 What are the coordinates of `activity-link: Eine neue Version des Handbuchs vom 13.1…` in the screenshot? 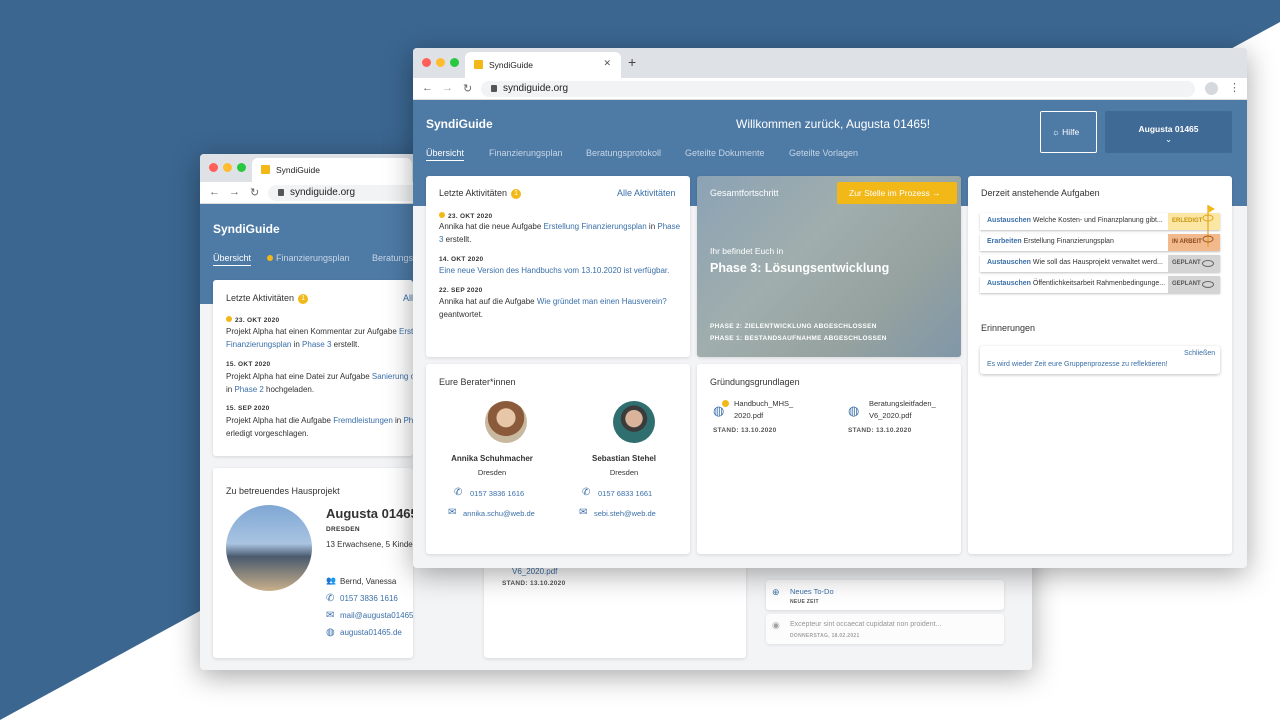 It's located at (554, 270).